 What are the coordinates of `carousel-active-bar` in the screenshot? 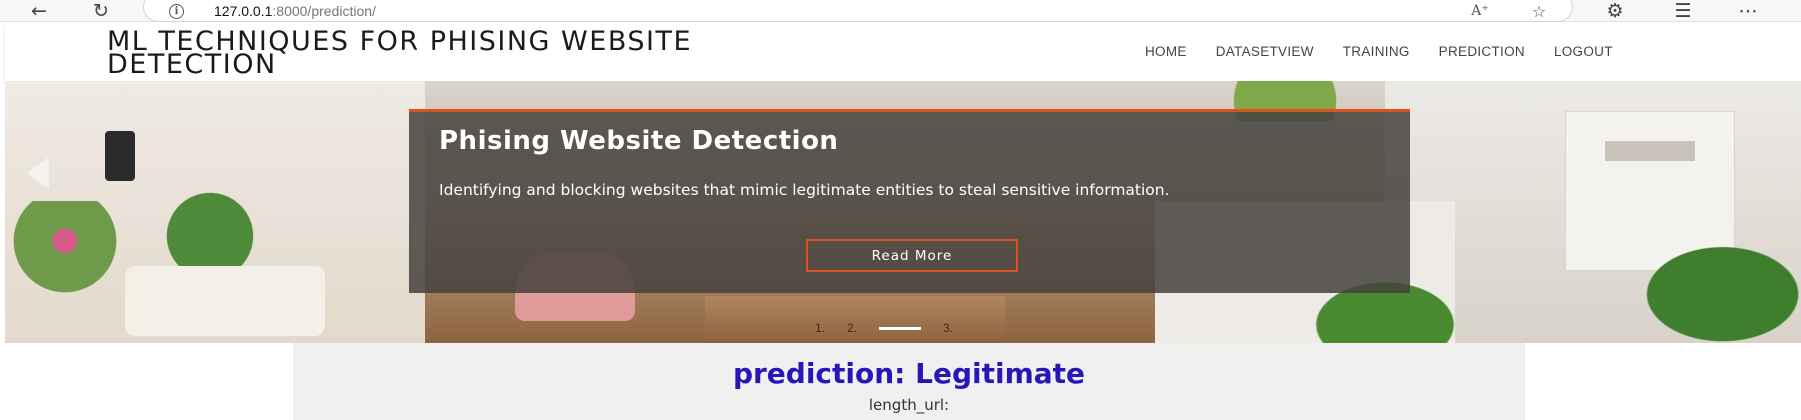 It's located at (900, 328).